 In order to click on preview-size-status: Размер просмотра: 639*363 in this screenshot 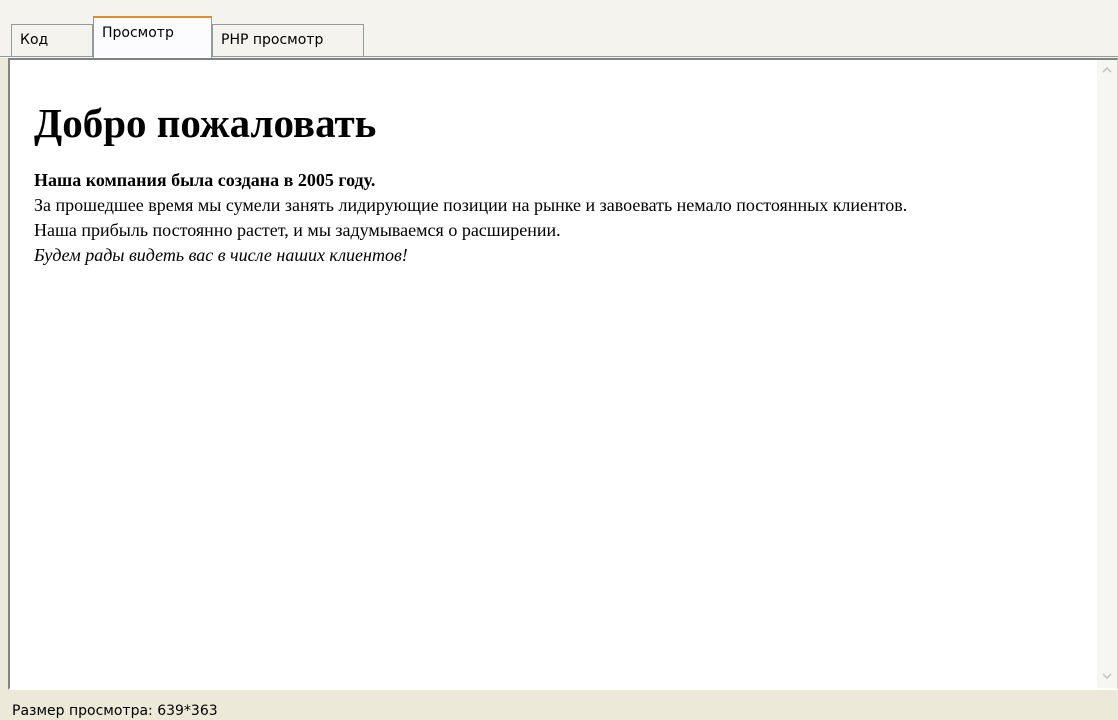, I will do `click(115, 711)`.